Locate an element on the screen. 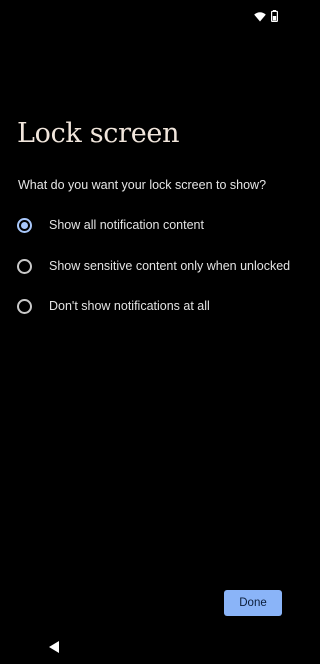 This screenshot has height=664, width=320. done-button: Done is located at coordinates (253, 603).